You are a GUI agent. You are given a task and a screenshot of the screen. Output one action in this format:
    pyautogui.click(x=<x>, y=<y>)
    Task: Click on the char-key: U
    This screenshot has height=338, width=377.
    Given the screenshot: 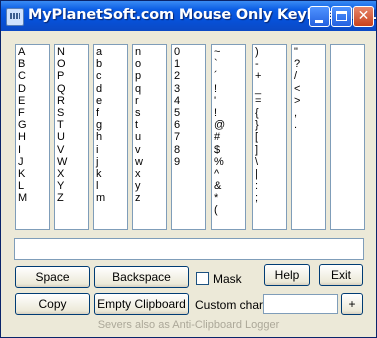 What is the action you would take?
    pyautogui.click(x=72, y=137)
    